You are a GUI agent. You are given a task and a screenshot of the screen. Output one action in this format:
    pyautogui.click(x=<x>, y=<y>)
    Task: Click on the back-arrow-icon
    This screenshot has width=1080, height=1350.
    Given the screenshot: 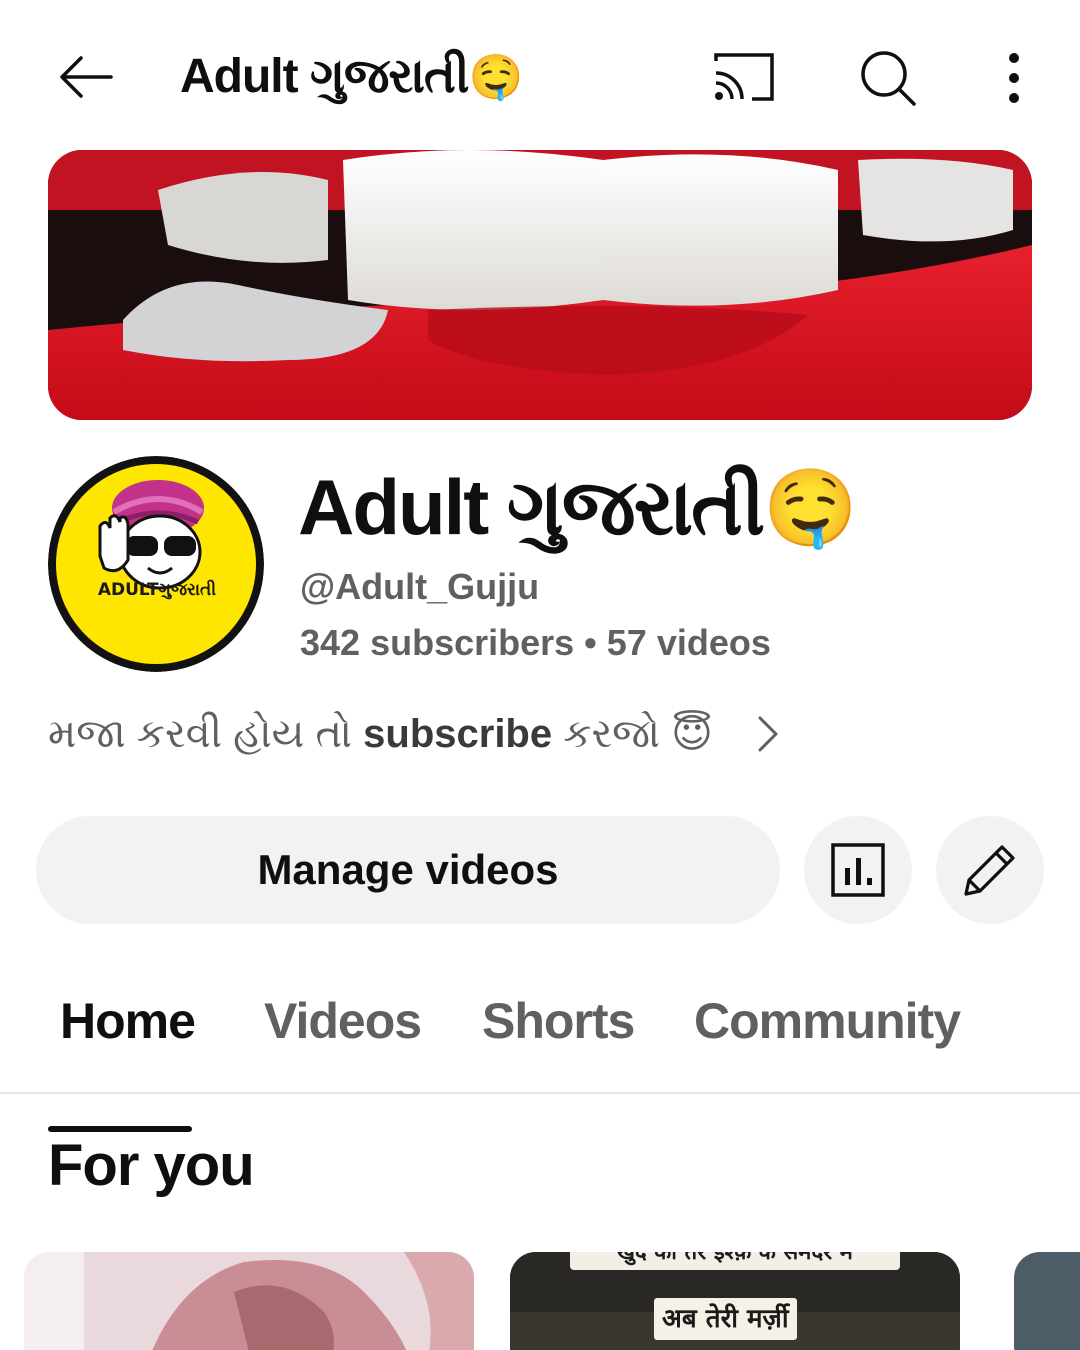 What is the action you would take?
    pyautogui.click(x=86, y=77)
    